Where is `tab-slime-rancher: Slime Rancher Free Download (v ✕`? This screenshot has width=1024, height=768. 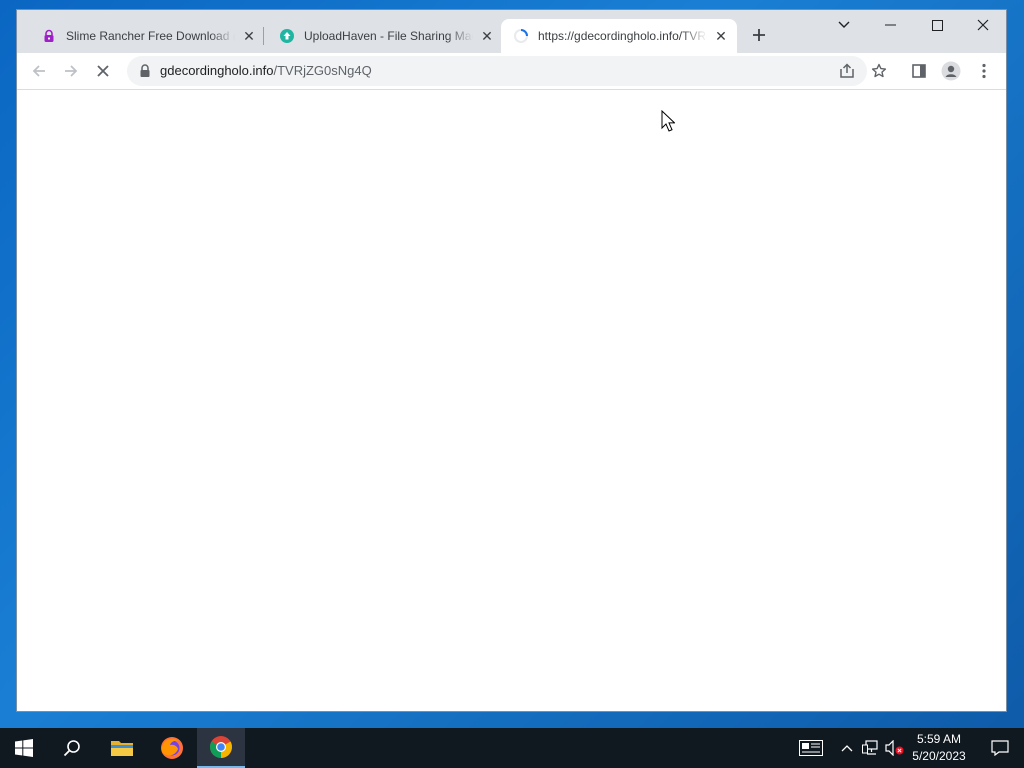
tab-slime-rancher: Slime Rancher Free Download (v ✕ is located at coordinates (147, 36).